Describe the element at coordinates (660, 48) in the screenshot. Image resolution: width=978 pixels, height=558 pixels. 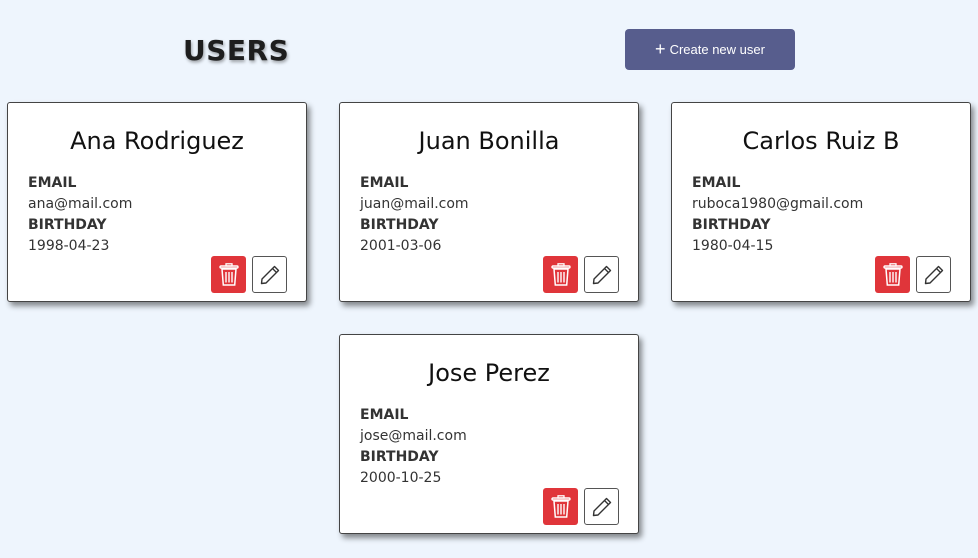
I see `plus-icon: +` at that location.